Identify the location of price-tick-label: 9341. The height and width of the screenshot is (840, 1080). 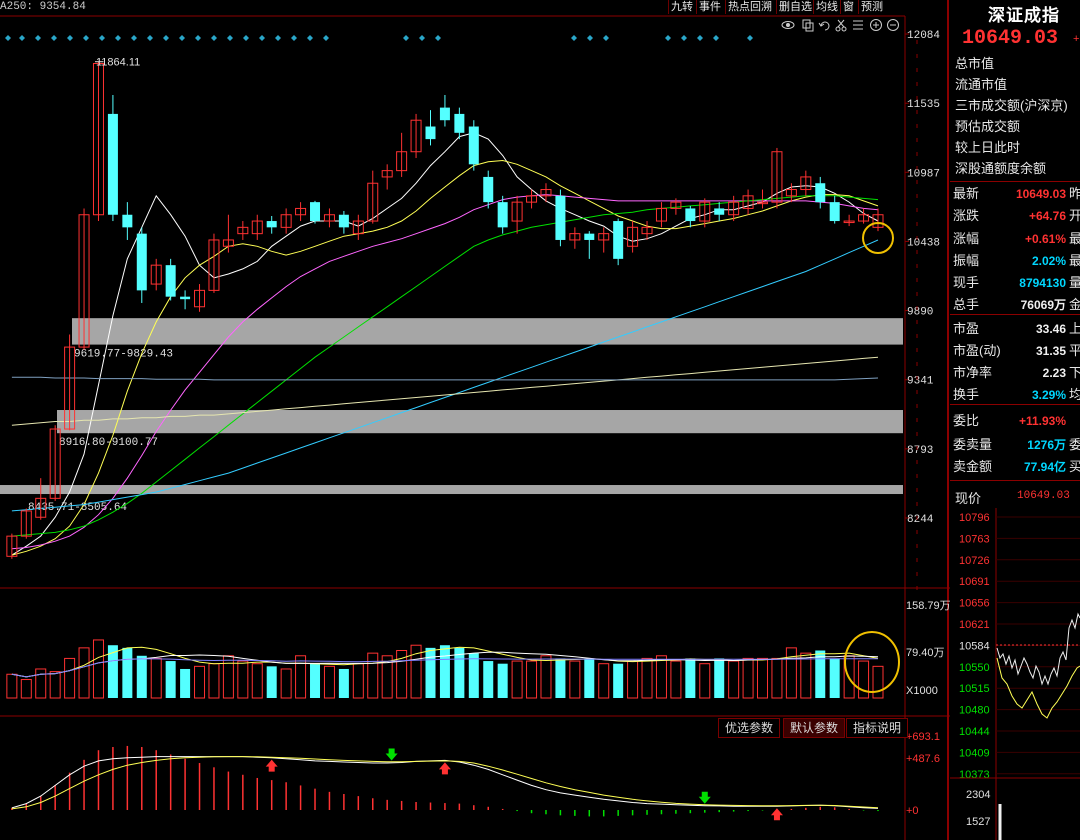
(920, 382).